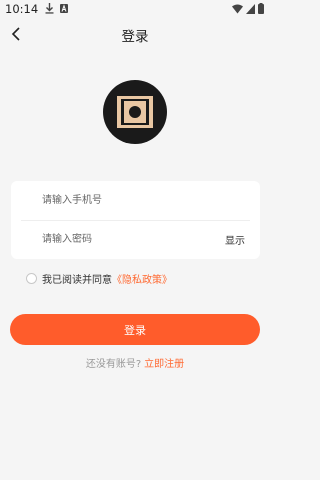 The image size is (320, 480). Describe the element at coordinates (135, 9) in the screenshot. I see `status-bar: 10:14` at that location.